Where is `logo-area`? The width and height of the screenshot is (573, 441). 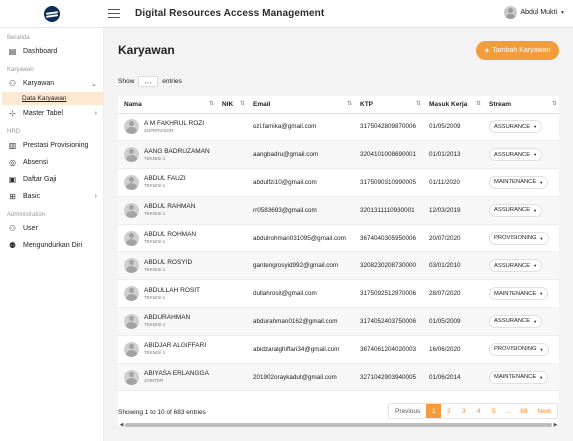
logo-area is located at coordinates (52, 14).